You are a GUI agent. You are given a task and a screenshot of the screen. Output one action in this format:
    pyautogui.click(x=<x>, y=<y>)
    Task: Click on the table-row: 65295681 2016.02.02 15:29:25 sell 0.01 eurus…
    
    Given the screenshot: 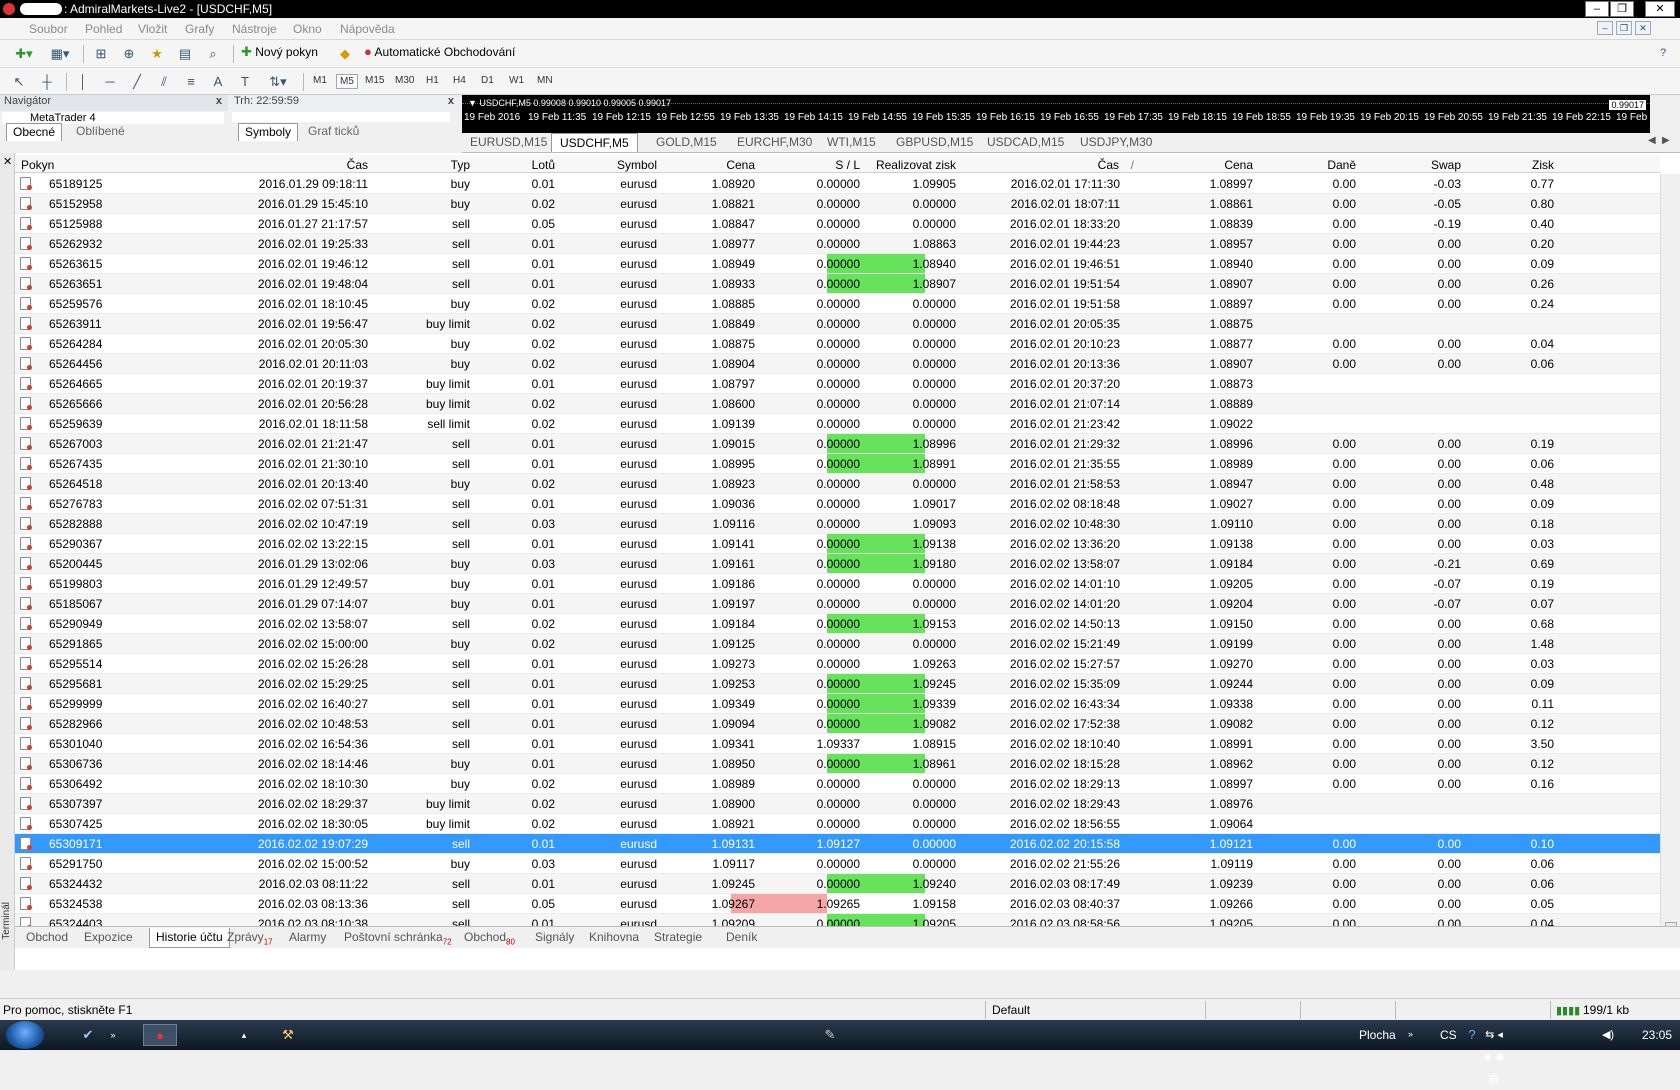 What is the action you would take?
    pyautogui.click(x=837, y=684)
    